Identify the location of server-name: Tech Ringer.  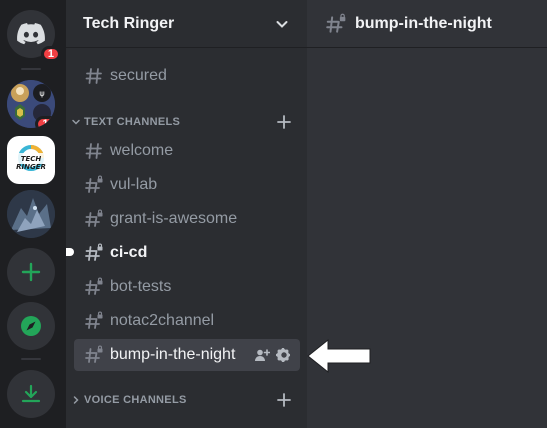
(129, 23).